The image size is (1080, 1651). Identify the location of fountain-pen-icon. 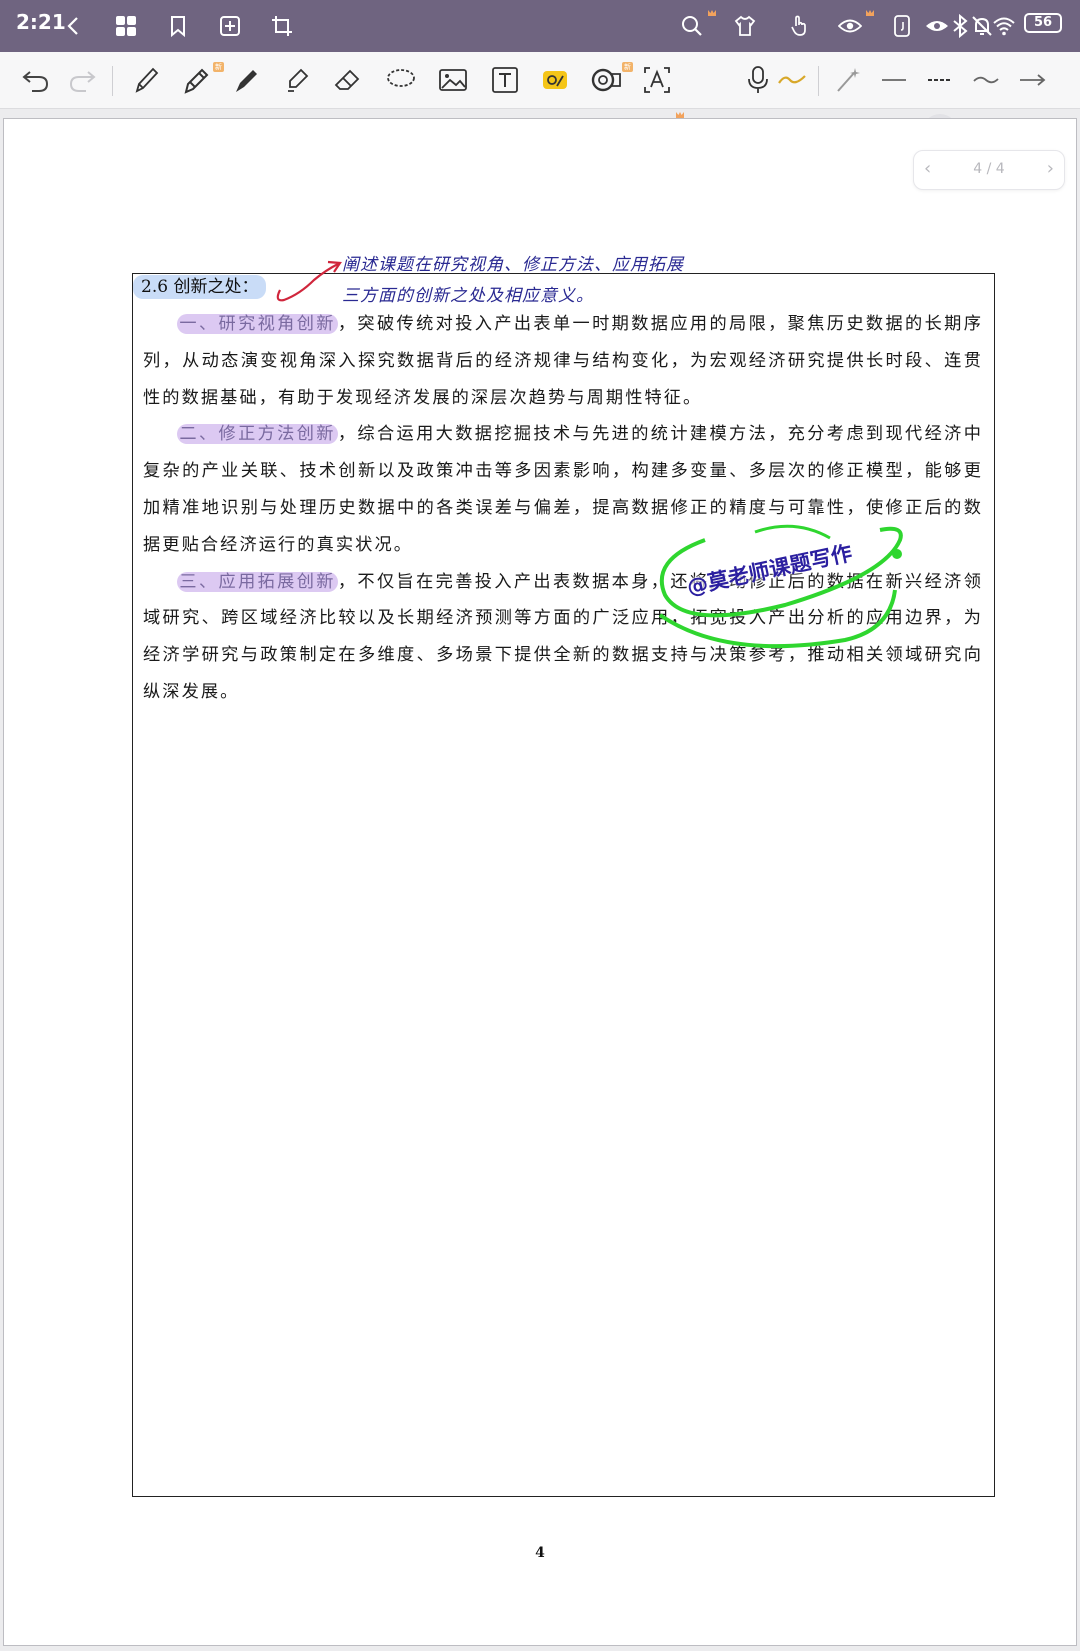
(247, 80).